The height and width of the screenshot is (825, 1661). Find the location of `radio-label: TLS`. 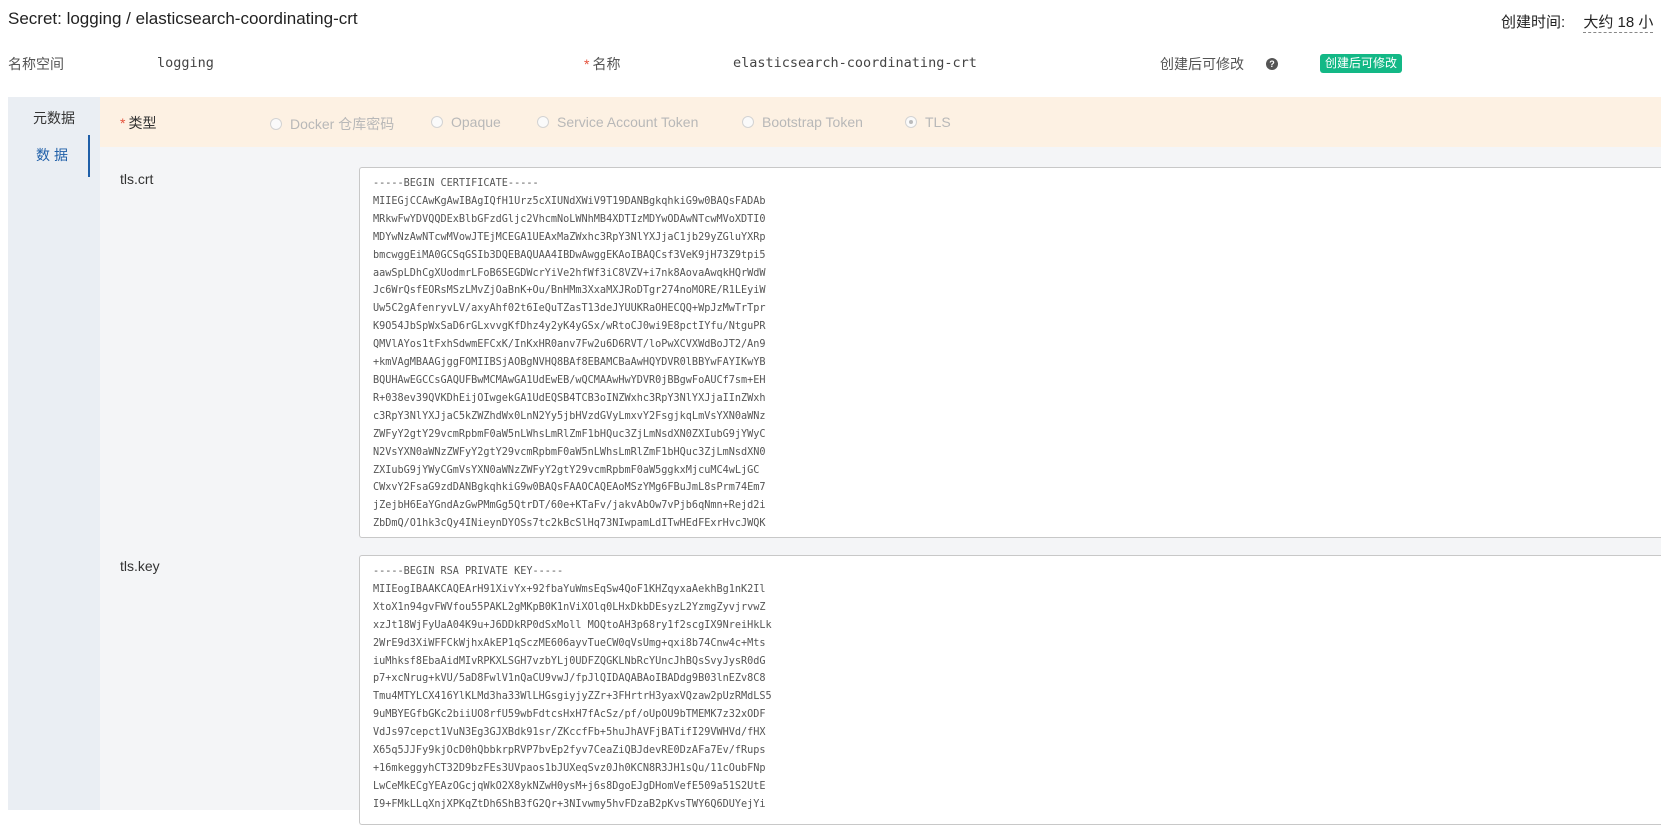

radio-label: TLS is located at coordinates (938, 122).